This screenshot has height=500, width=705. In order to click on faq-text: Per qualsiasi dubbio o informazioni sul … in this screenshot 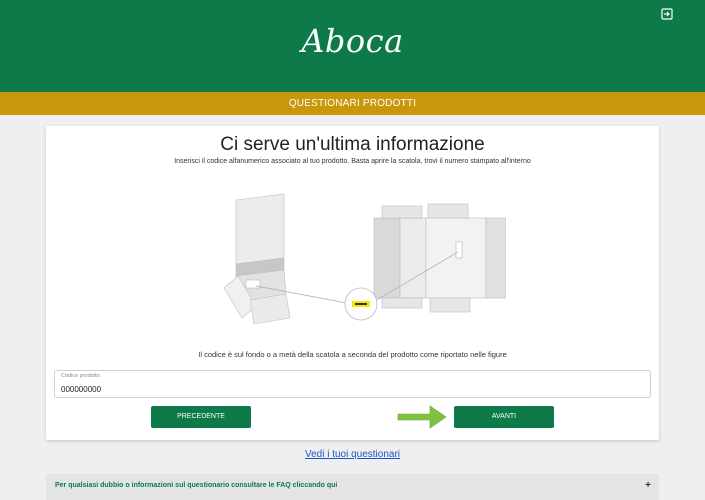, I will do `click(196, 485)`.